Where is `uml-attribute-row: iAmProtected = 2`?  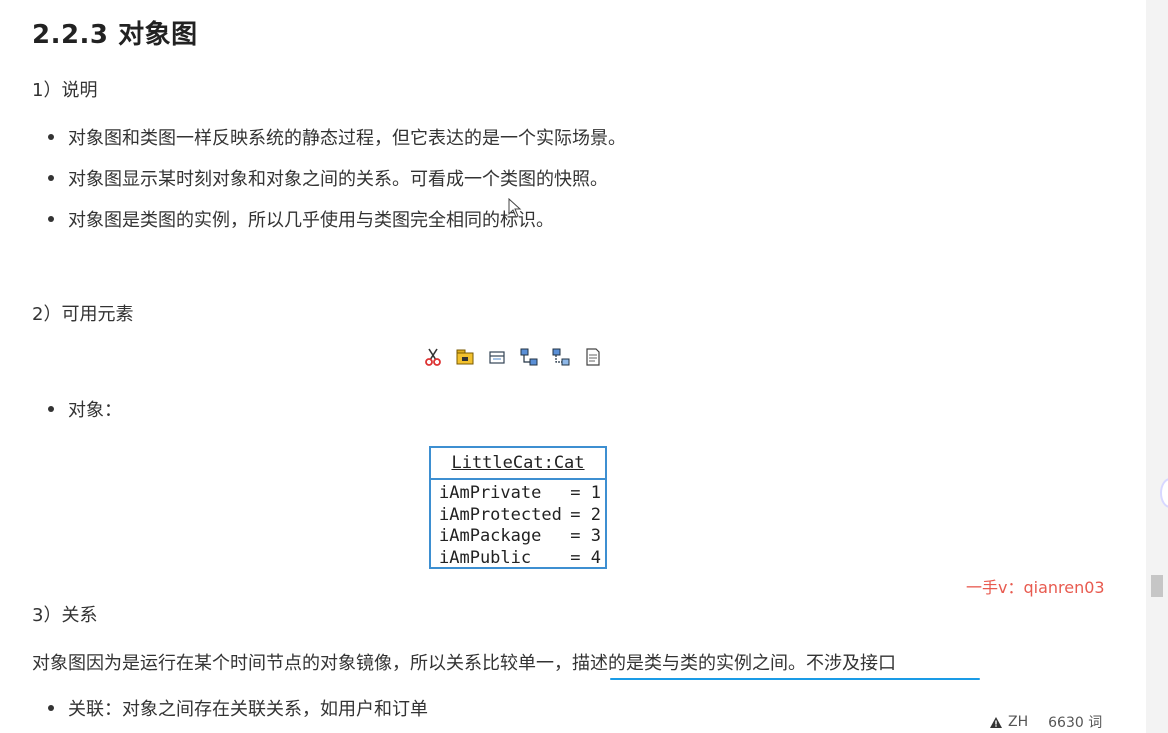 uml-attribute-row: iAmProtected = 2 is located at coordinates (520, 514).